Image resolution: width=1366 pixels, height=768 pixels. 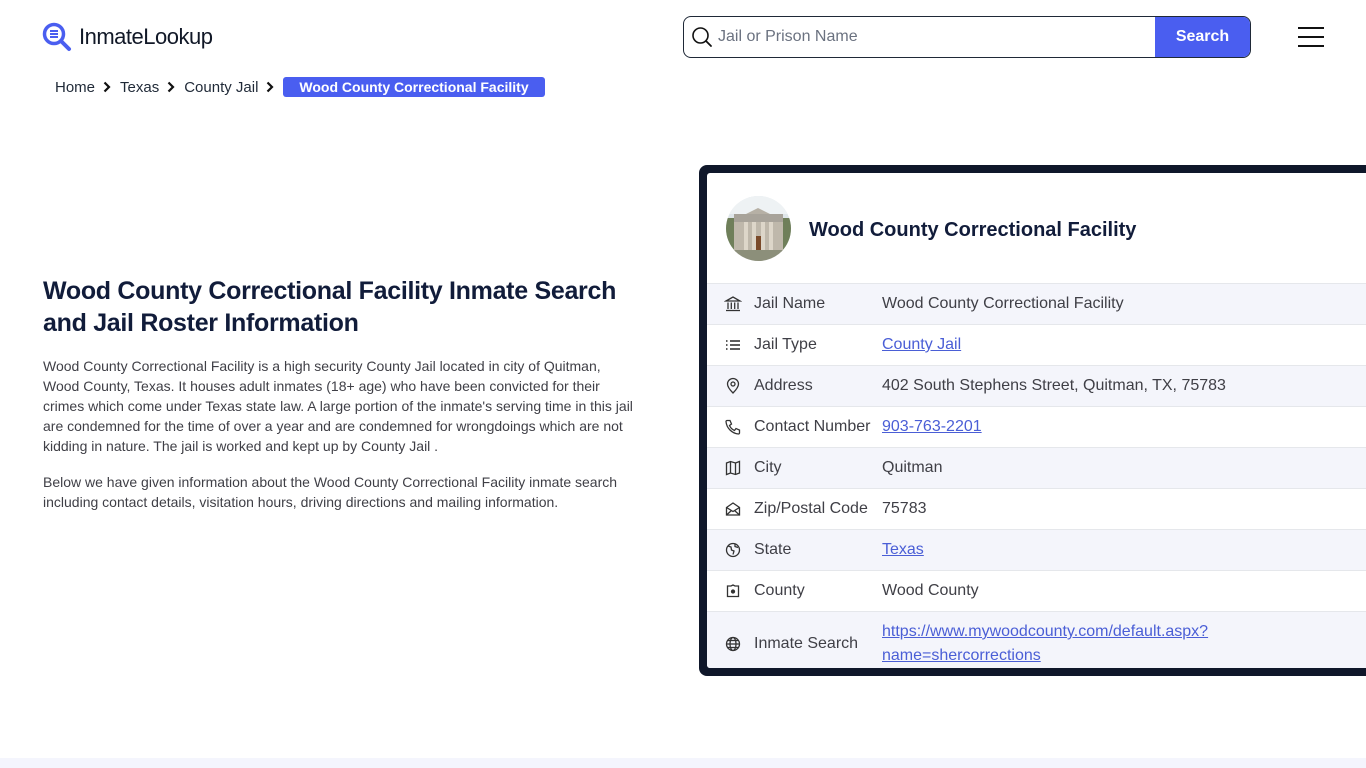 What do you see at coordinates (730, 509) in the screenshot?
I see `mail-open-icon` at bounding box center [730, 509].